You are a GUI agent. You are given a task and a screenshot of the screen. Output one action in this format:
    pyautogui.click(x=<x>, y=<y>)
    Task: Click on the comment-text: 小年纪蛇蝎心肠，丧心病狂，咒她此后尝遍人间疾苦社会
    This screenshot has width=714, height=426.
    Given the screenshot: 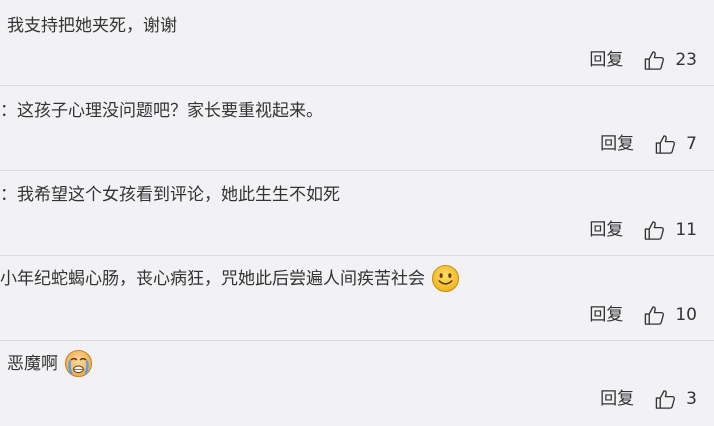 What is the action you would take?
    pyautogui.click(x=230, y=278)
    